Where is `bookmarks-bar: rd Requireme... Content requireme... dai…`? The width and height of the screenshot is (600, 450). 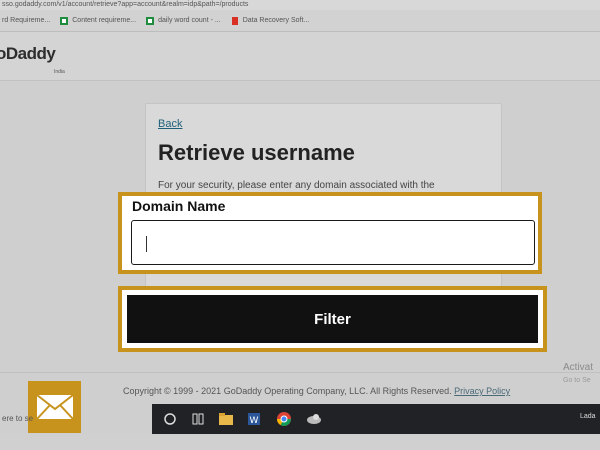 bookmarks-bar: rd Requireme... Content requireme... dai… is located at coordinates (300, 21).